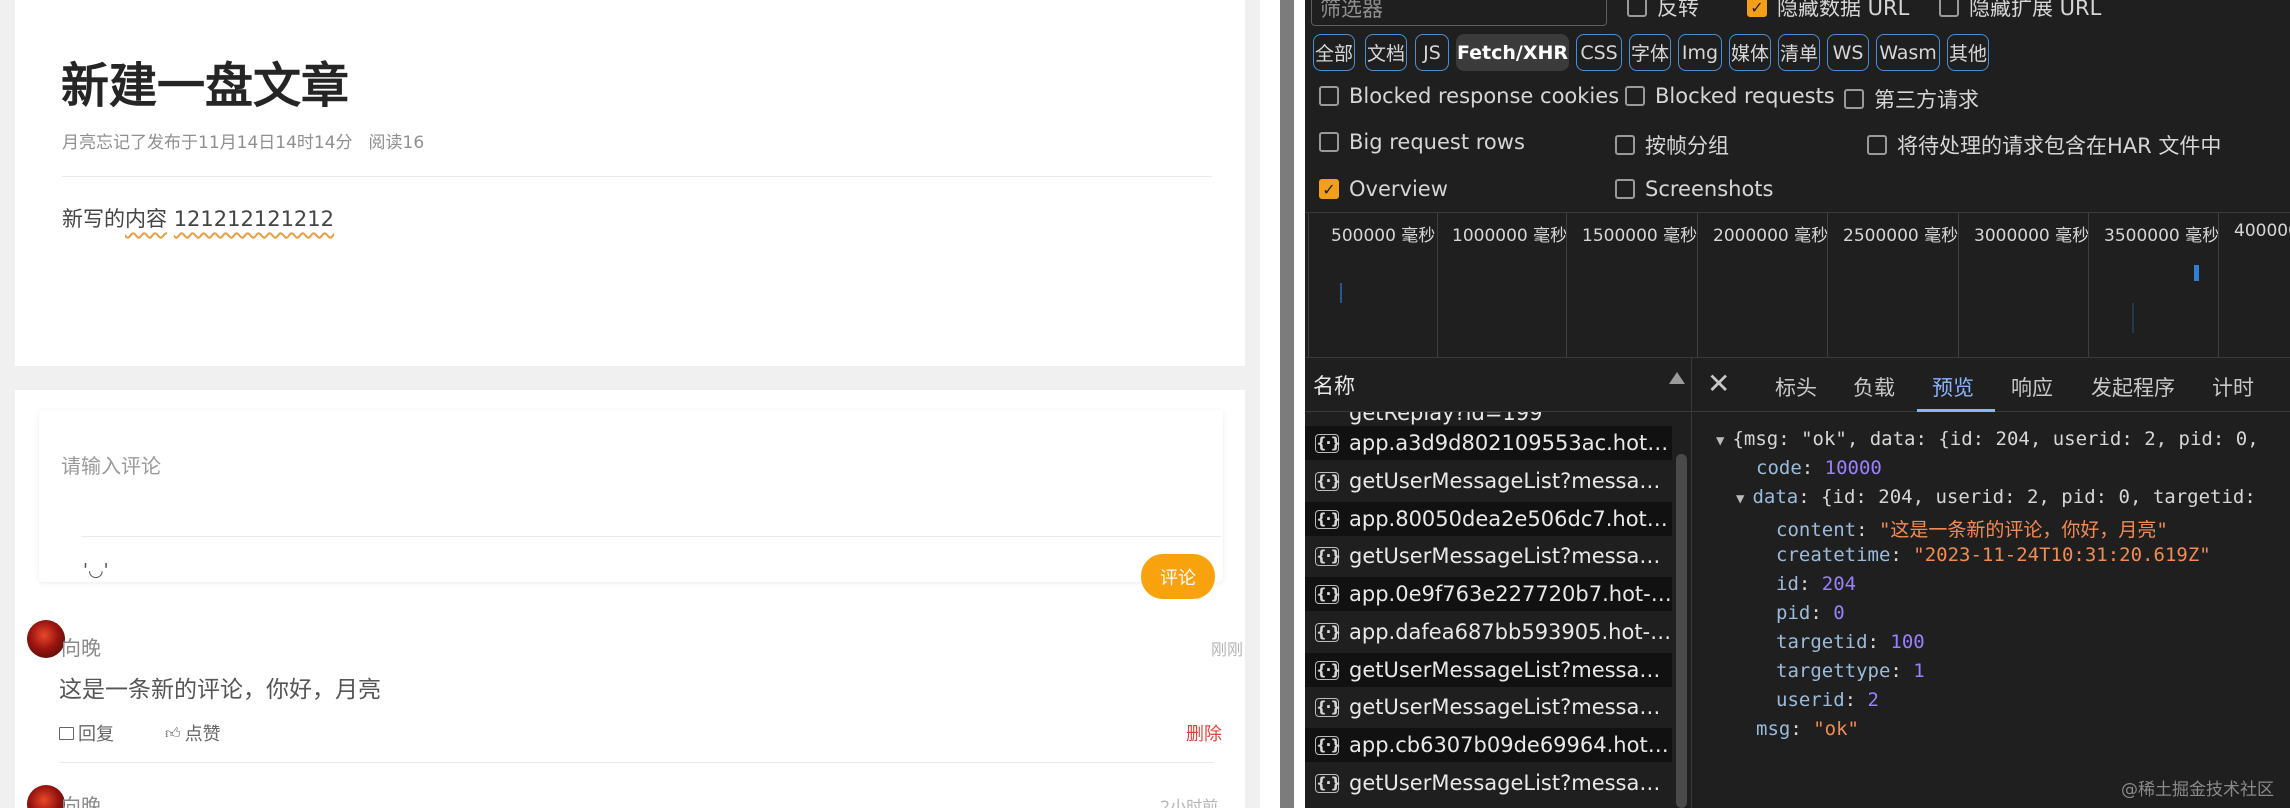  I want to click on checkbox-label: Screenshots, so click(1709, 189).